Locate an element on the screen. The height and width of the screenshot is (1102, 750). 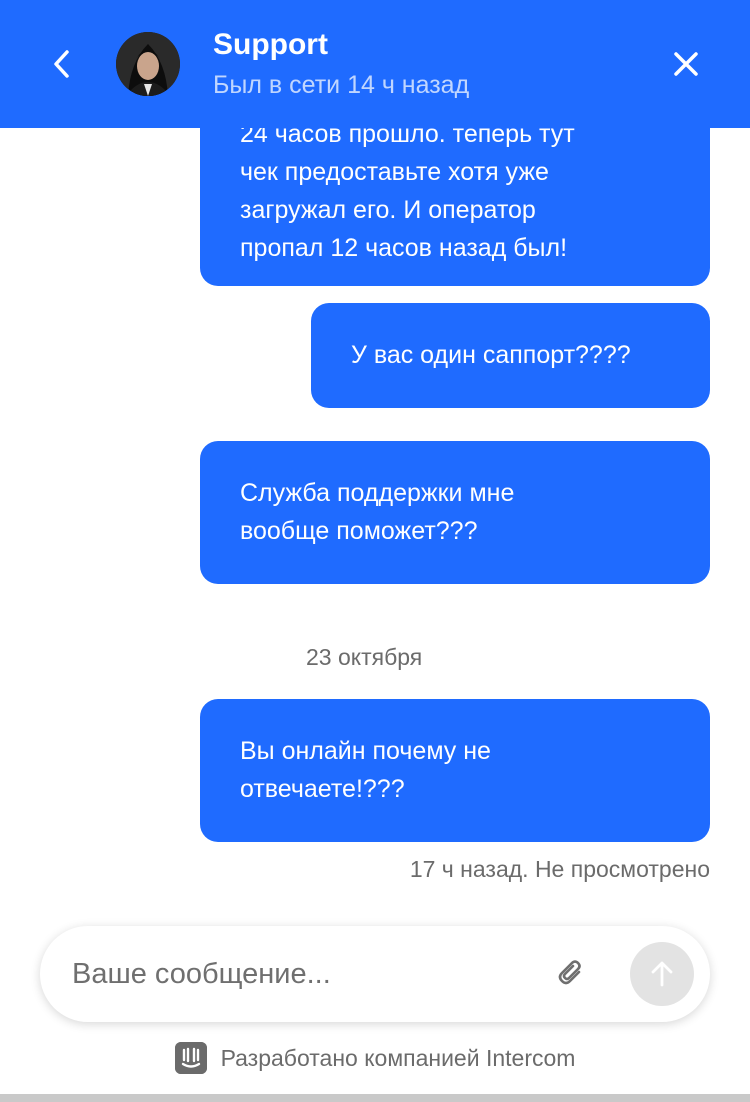
message-line: отвечаете!??? is located at coordinates (322, 789).